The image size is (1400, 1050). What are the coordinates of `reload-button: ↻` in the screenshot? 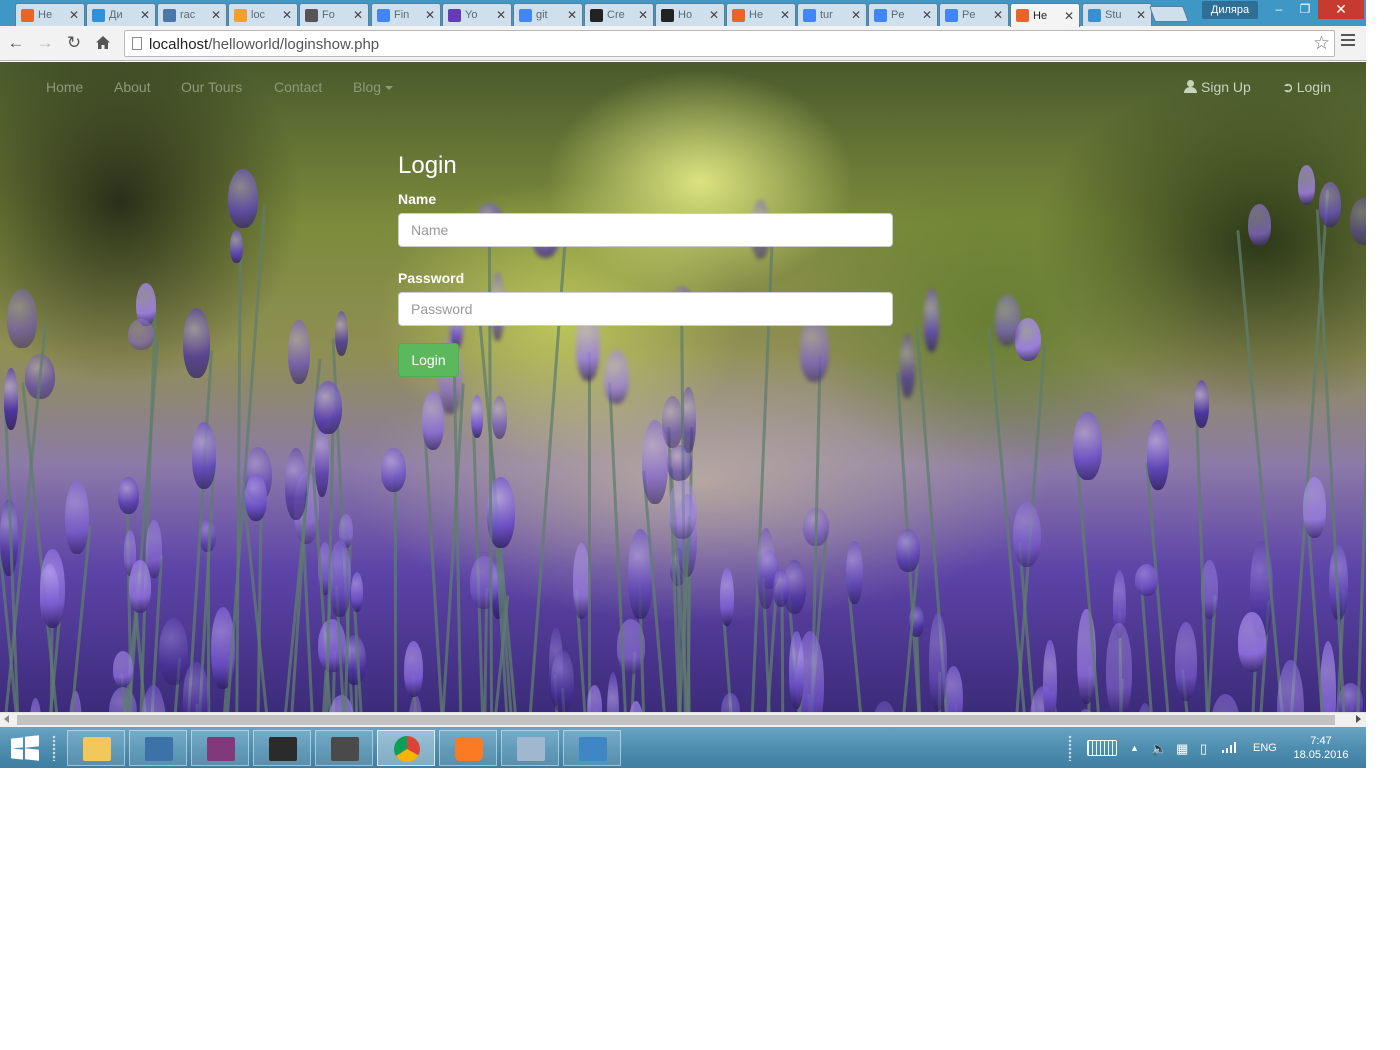 It's located at (74, 43).